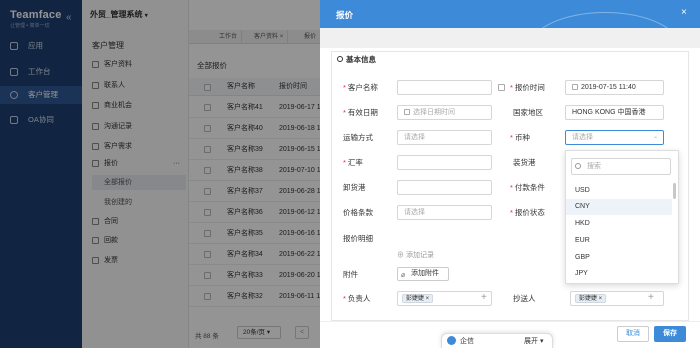  What do you see at coordinates (403, 275) in the screenshot?
I see `paperclip-icon: ⌀` at bounding box center [403, 275].